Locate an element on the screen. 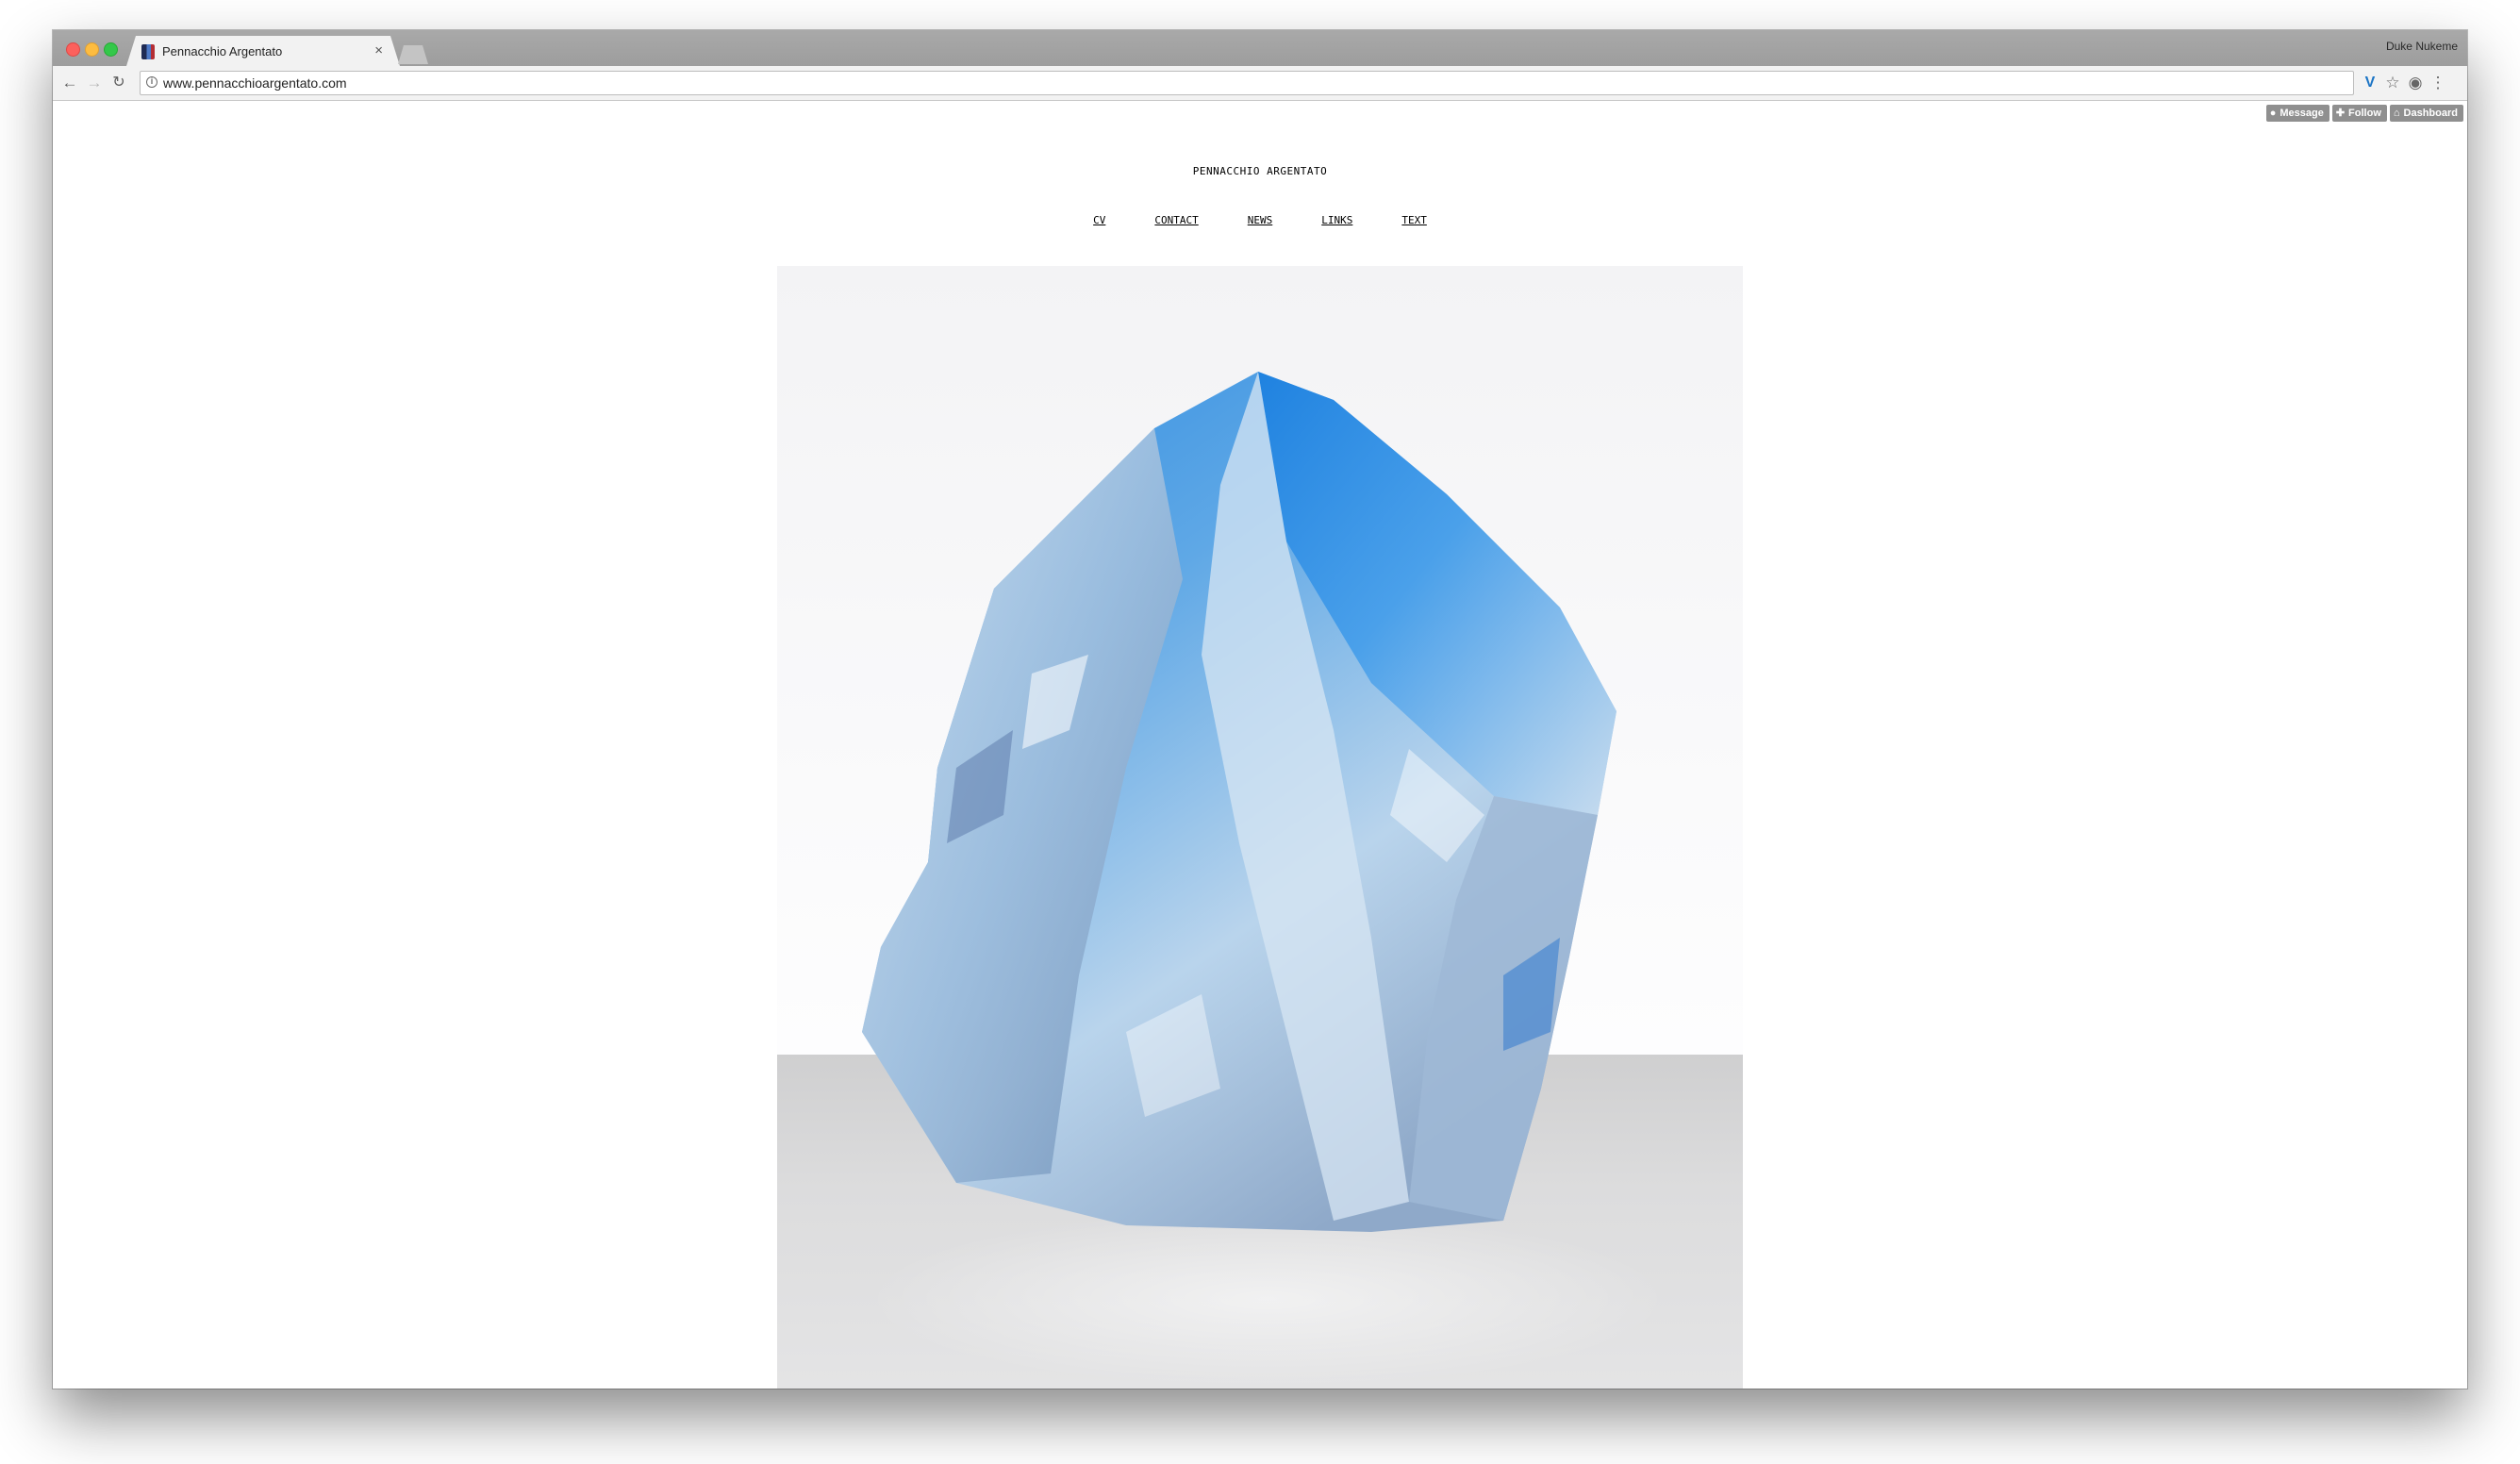 The height and width of the screenshot is (1464, 2520). vimeo-extension-icon: V is located at coordinates (2370, 83).